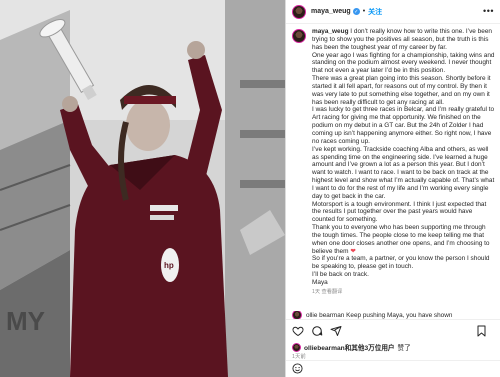 This screenshot has height=377, width=500. Describe the element at coordinates (330, 31) in the screenshot. I see `caption-username: maya_weug` at that location.